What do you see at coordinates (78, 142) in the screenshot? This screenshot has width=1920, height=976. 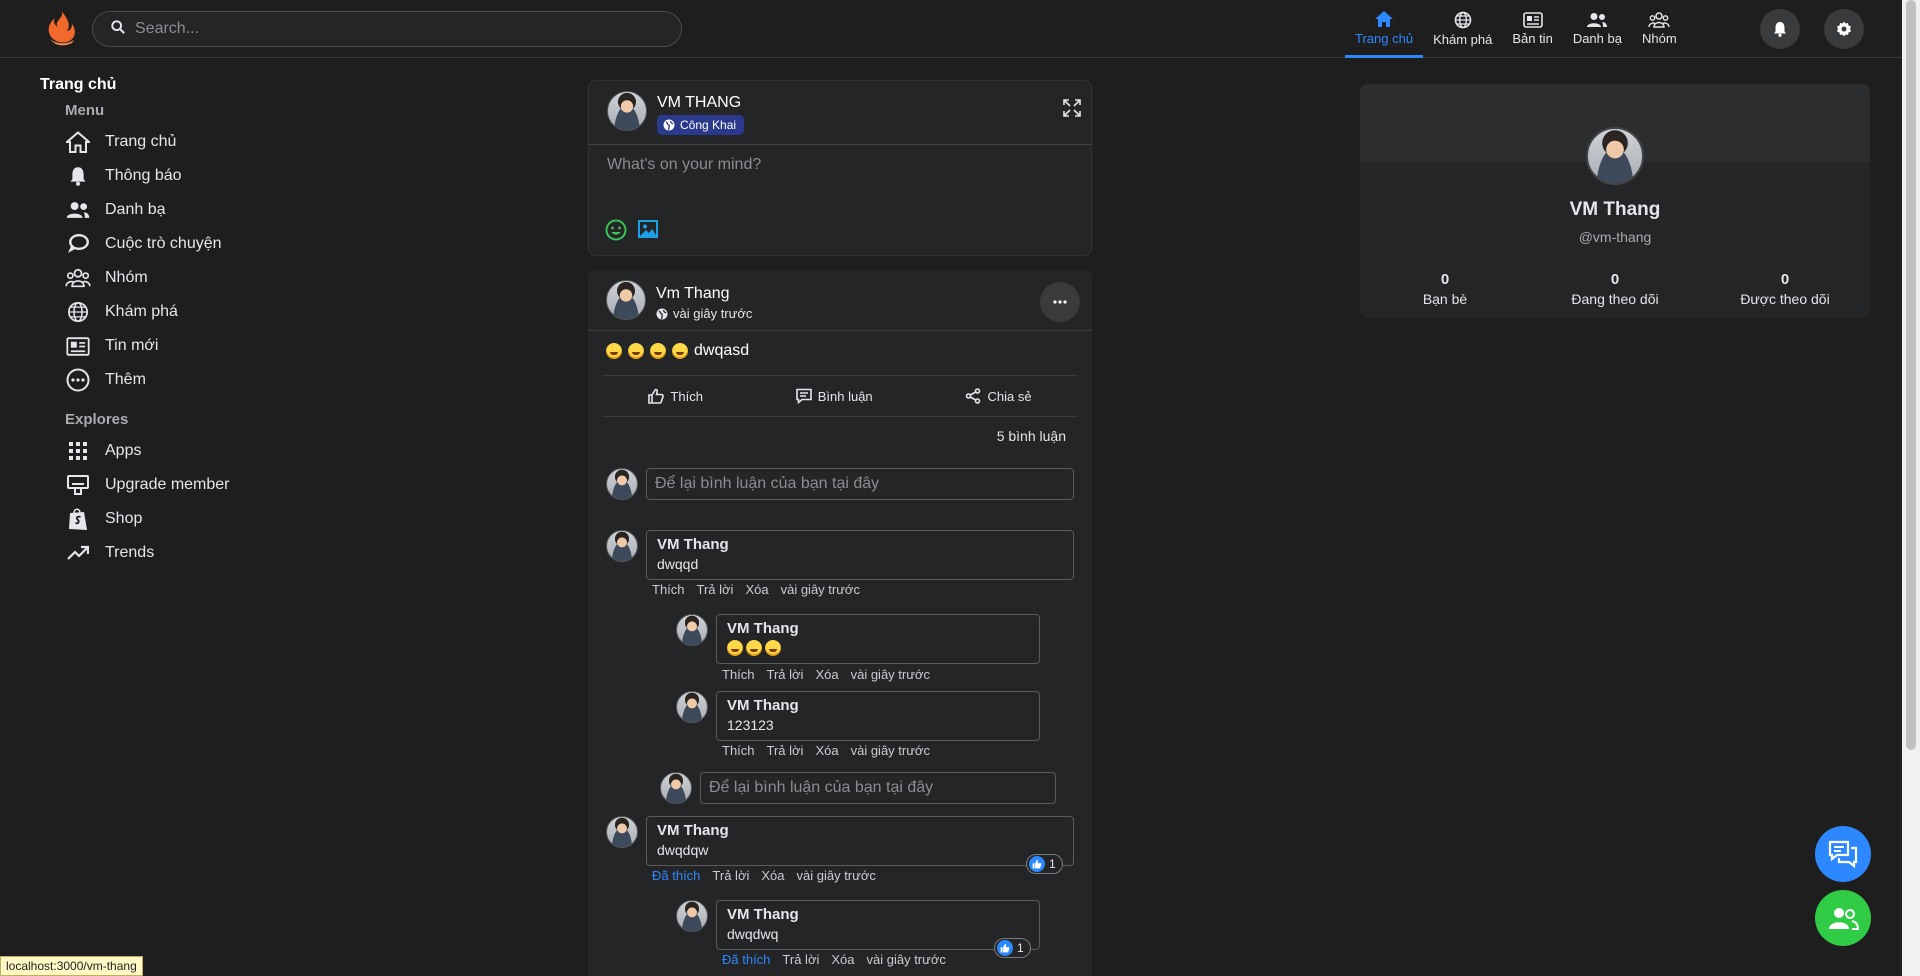 I see `home-icon` at bounding box center [78, 142].